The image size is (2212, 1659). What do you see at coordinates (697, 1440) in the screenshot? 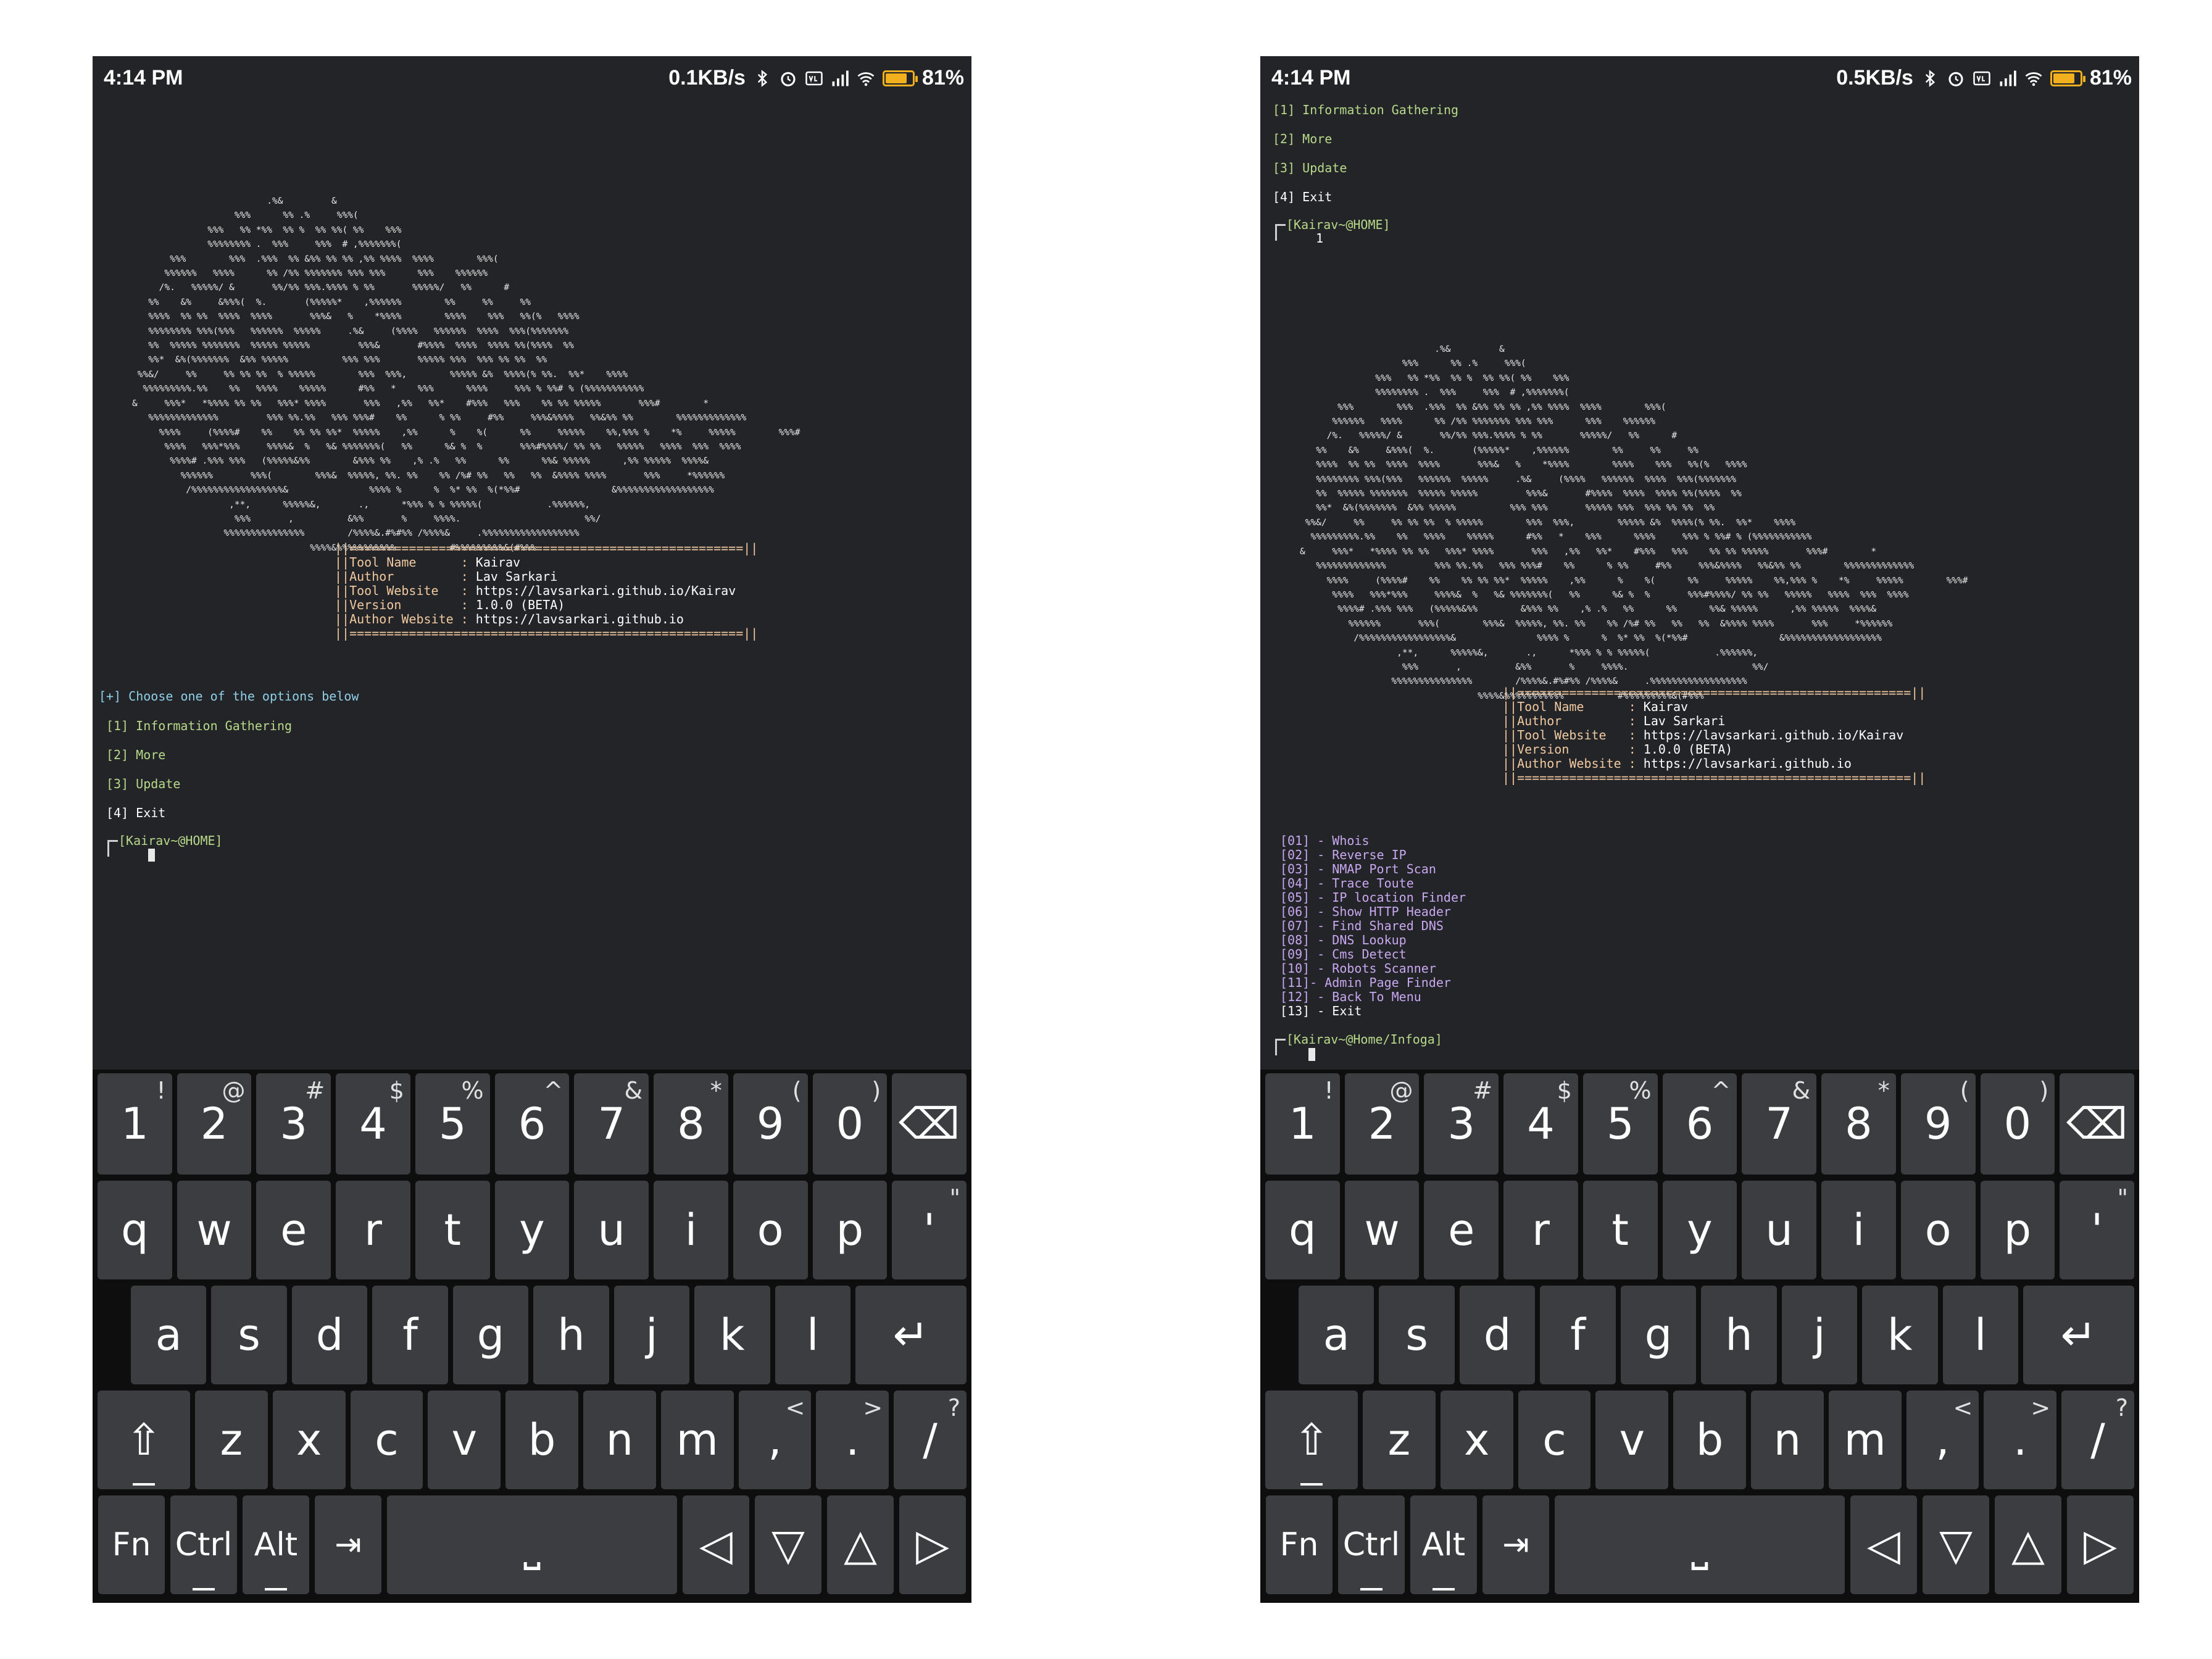
I see `key-m: m` at bounding box center [697, 1440].